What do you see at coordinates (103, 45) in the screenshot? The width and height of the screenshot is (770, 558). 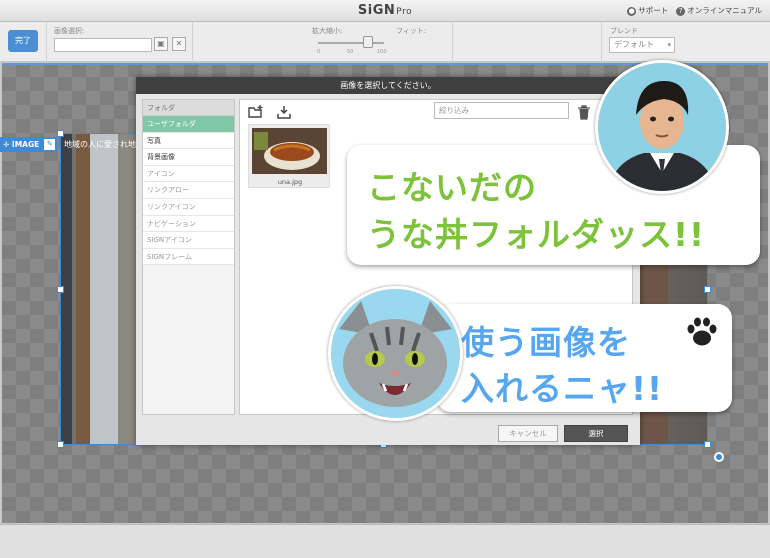 I see `image-path-field` at bounding box center [103, 45].